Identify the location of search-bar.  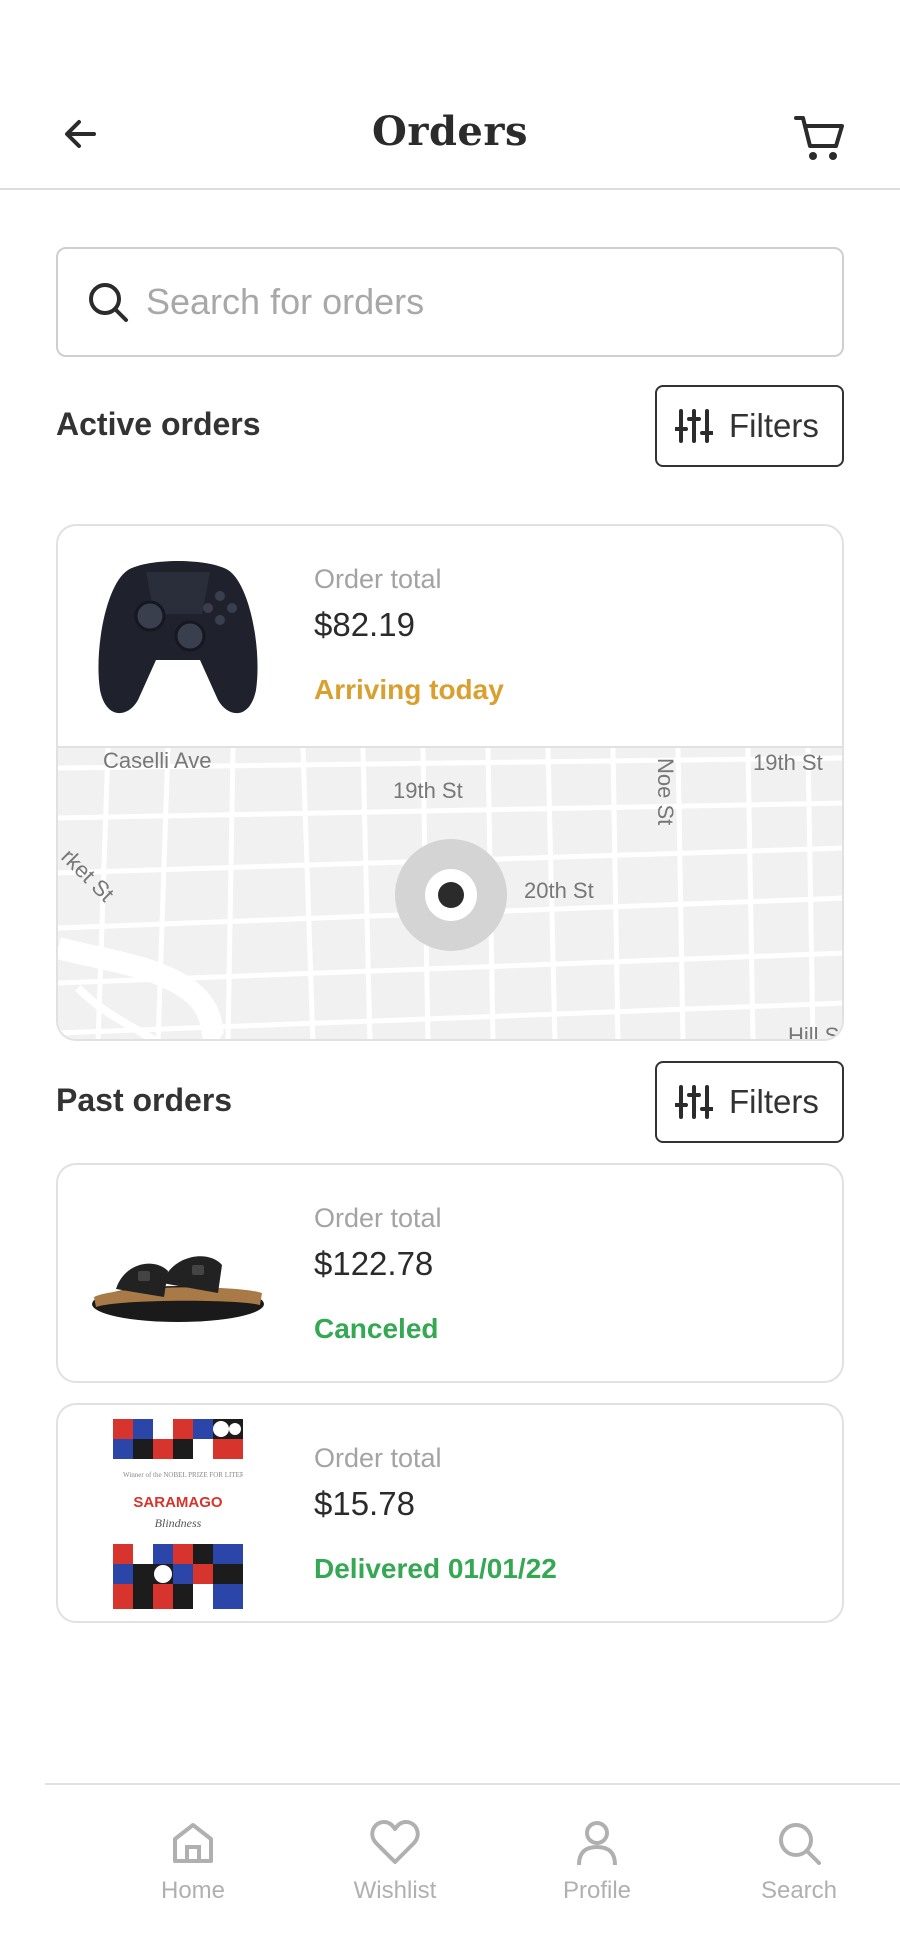
(450, 302).